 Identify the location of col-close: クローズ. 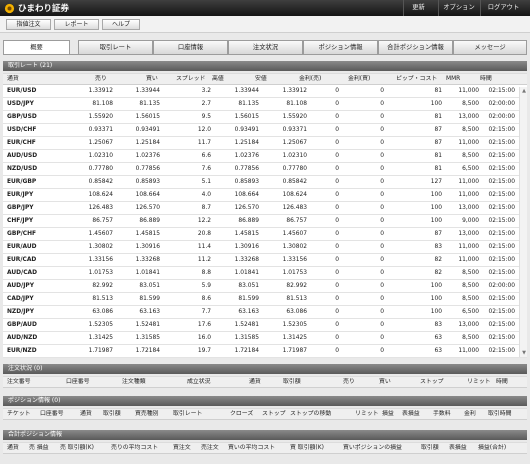
(241, 414).